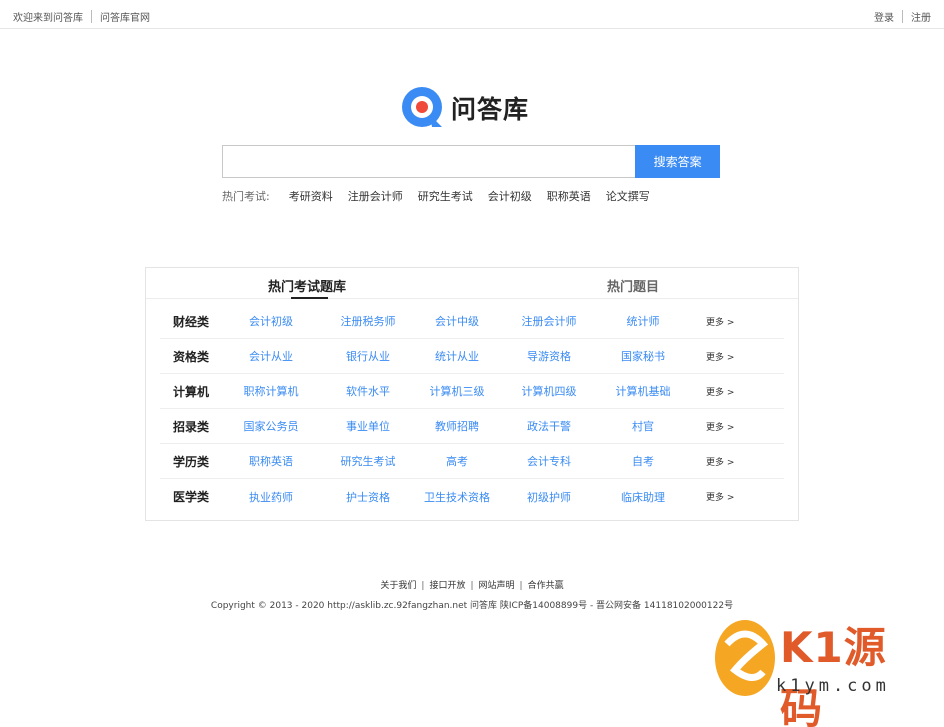 This screenshot has width=944, height=727. Describe the element at coordinates (472, 283) in the screenshot. I see `panel-tabs: 热门考试题库 热门题目` at that location.